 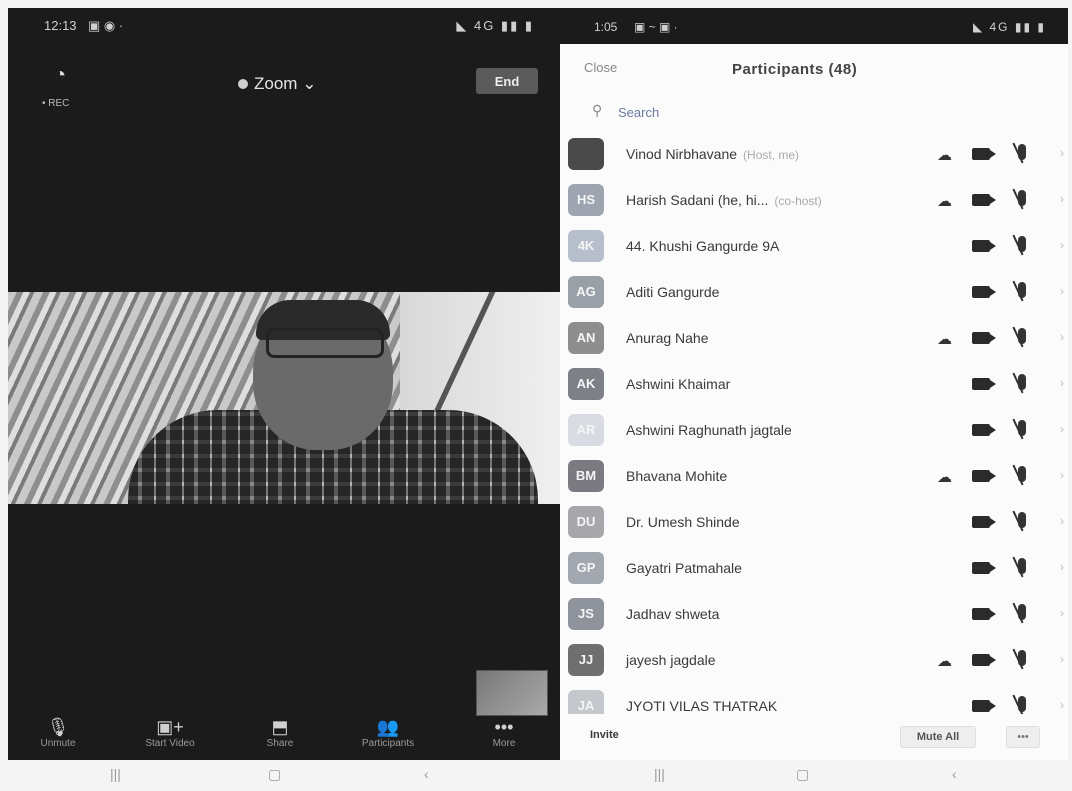 I want to click on avatar: AR, so click(x=586, y=430).